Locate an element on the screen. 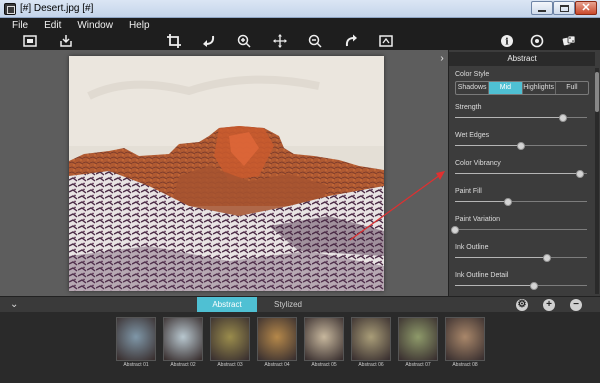 The height and width of the screenshot is (383, 600). panel-title: Abstract is located at coordinates (522, 59).